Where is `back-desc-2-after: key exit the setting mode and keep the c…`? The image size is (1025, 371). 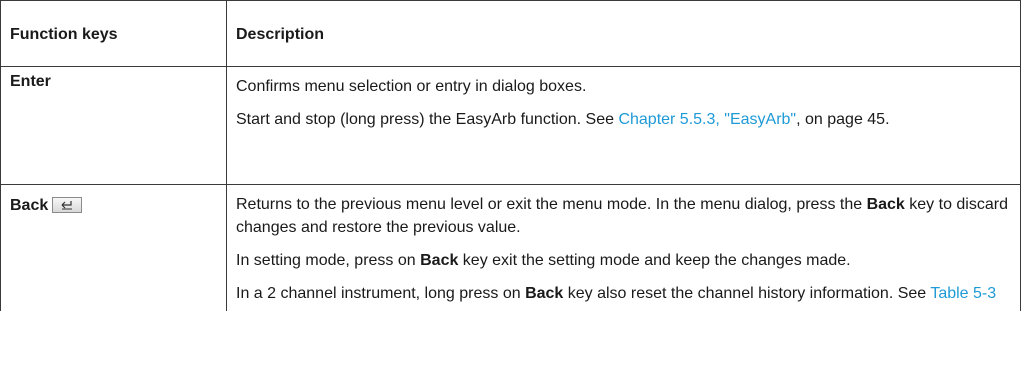 back-desc-2-after: key exit the setting mode and keep the c… is located at coordinates (654, 260).